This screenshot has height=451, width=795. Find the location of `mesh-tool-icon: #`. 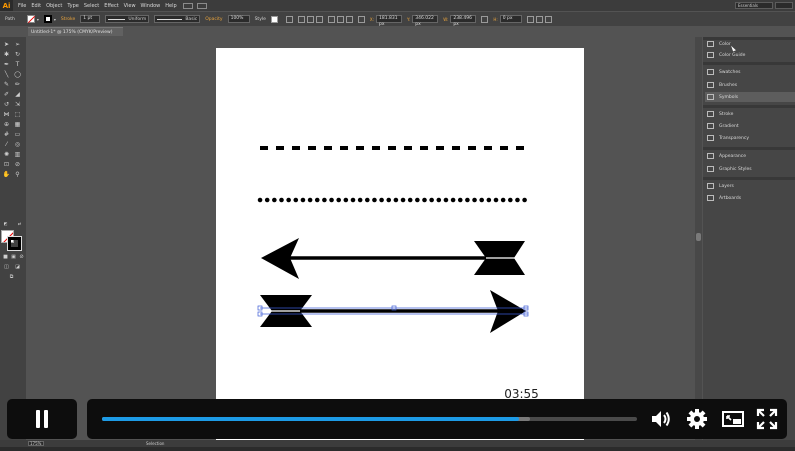

mesh-tool-icon: # is located at coordinates (6, 134).